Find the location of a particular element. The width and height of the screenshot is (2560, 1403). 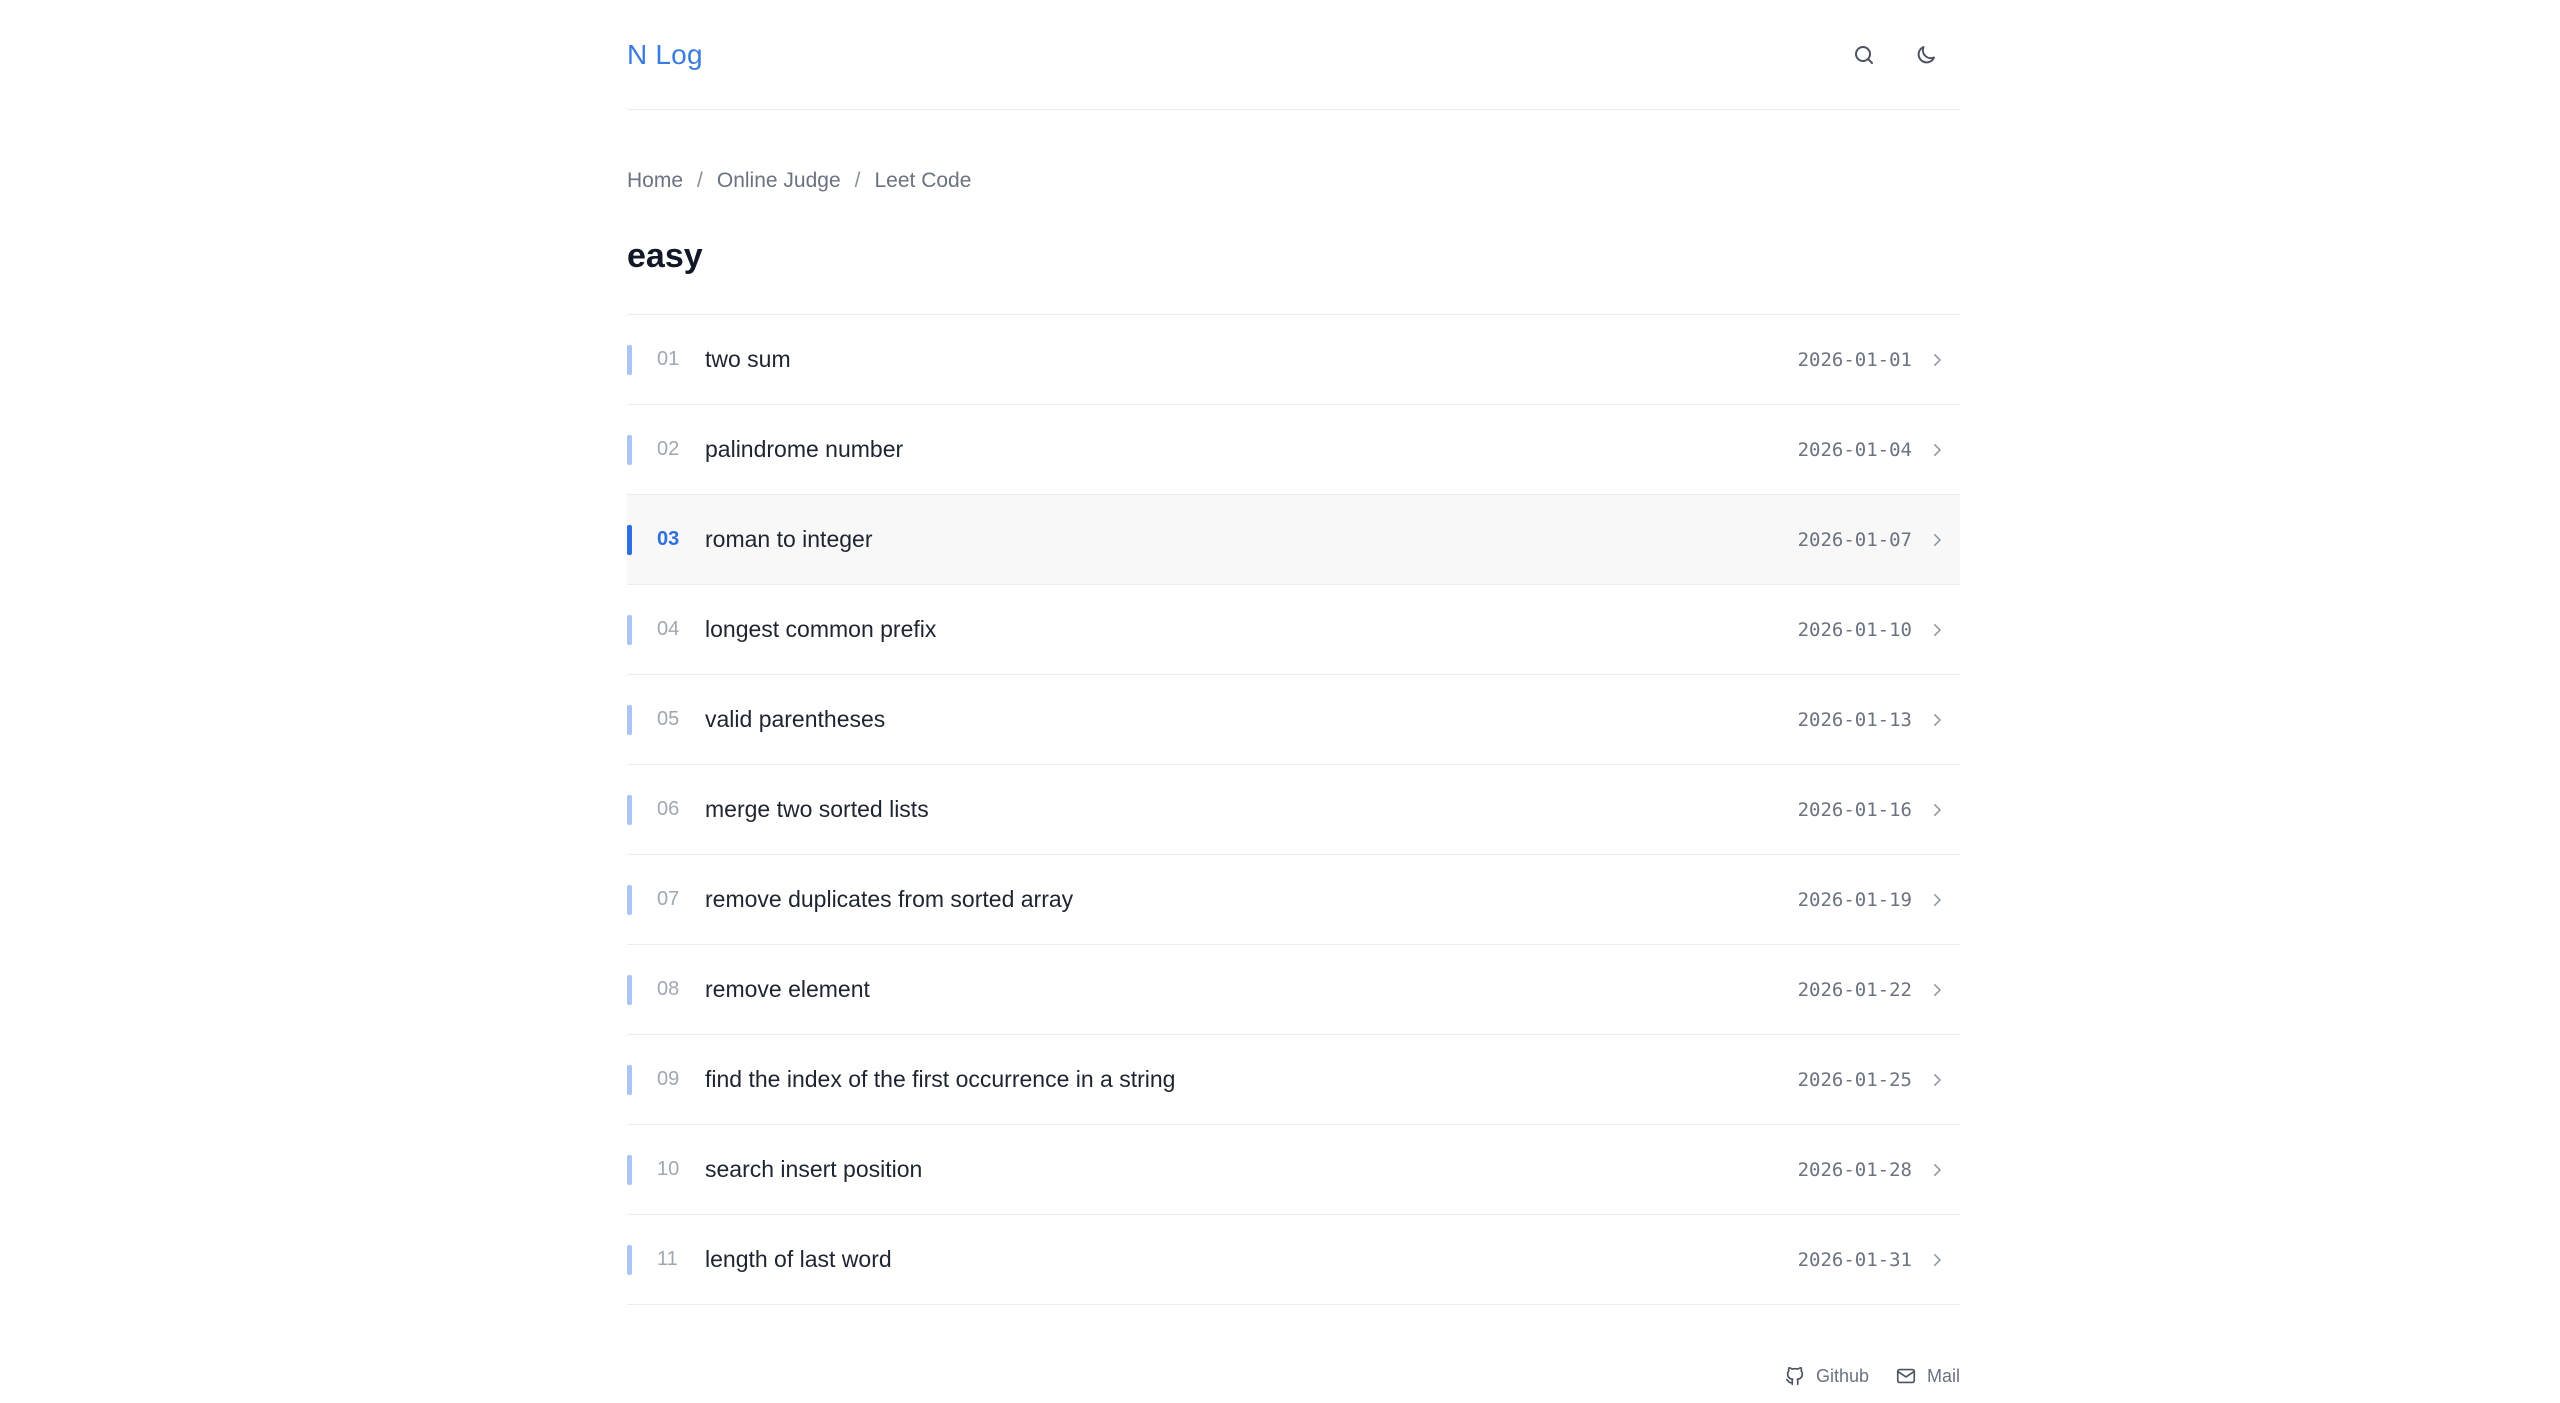

post-title: search insert position is located at coordinates (1251, 1169).